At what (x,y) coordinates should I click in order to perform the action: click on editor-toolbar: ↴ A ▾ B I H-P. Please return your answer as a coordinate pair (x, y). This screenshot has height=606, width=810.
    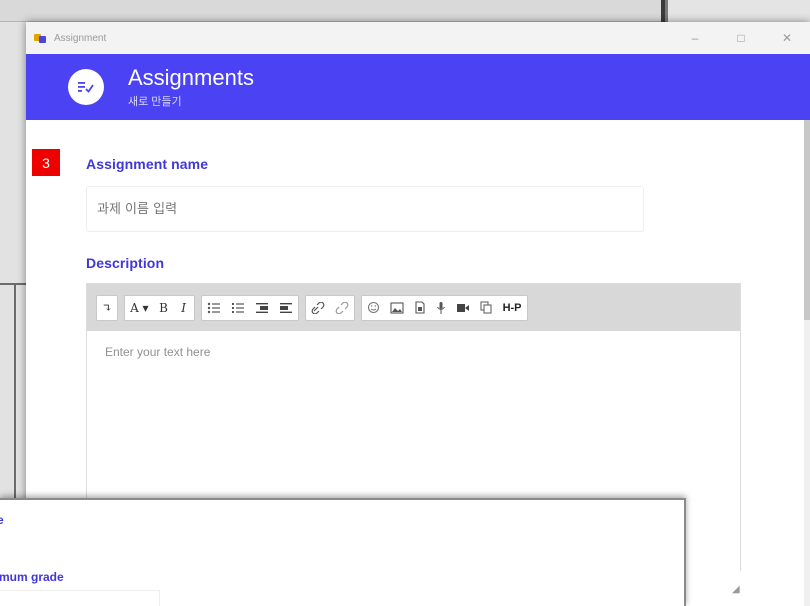
    Looking at the image, I should click on (413, 307).